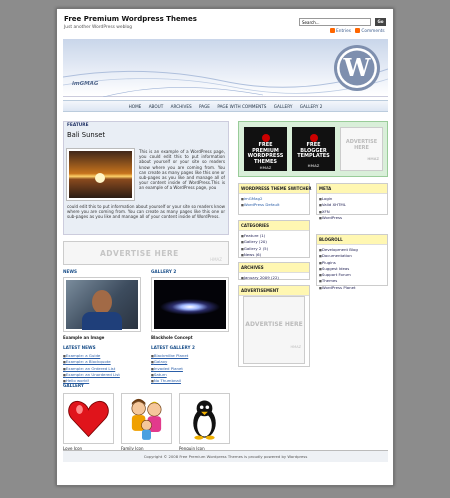  I want to click on meta-widget: META Login Valid XHTML XFN WordPress, so click(352, 201).